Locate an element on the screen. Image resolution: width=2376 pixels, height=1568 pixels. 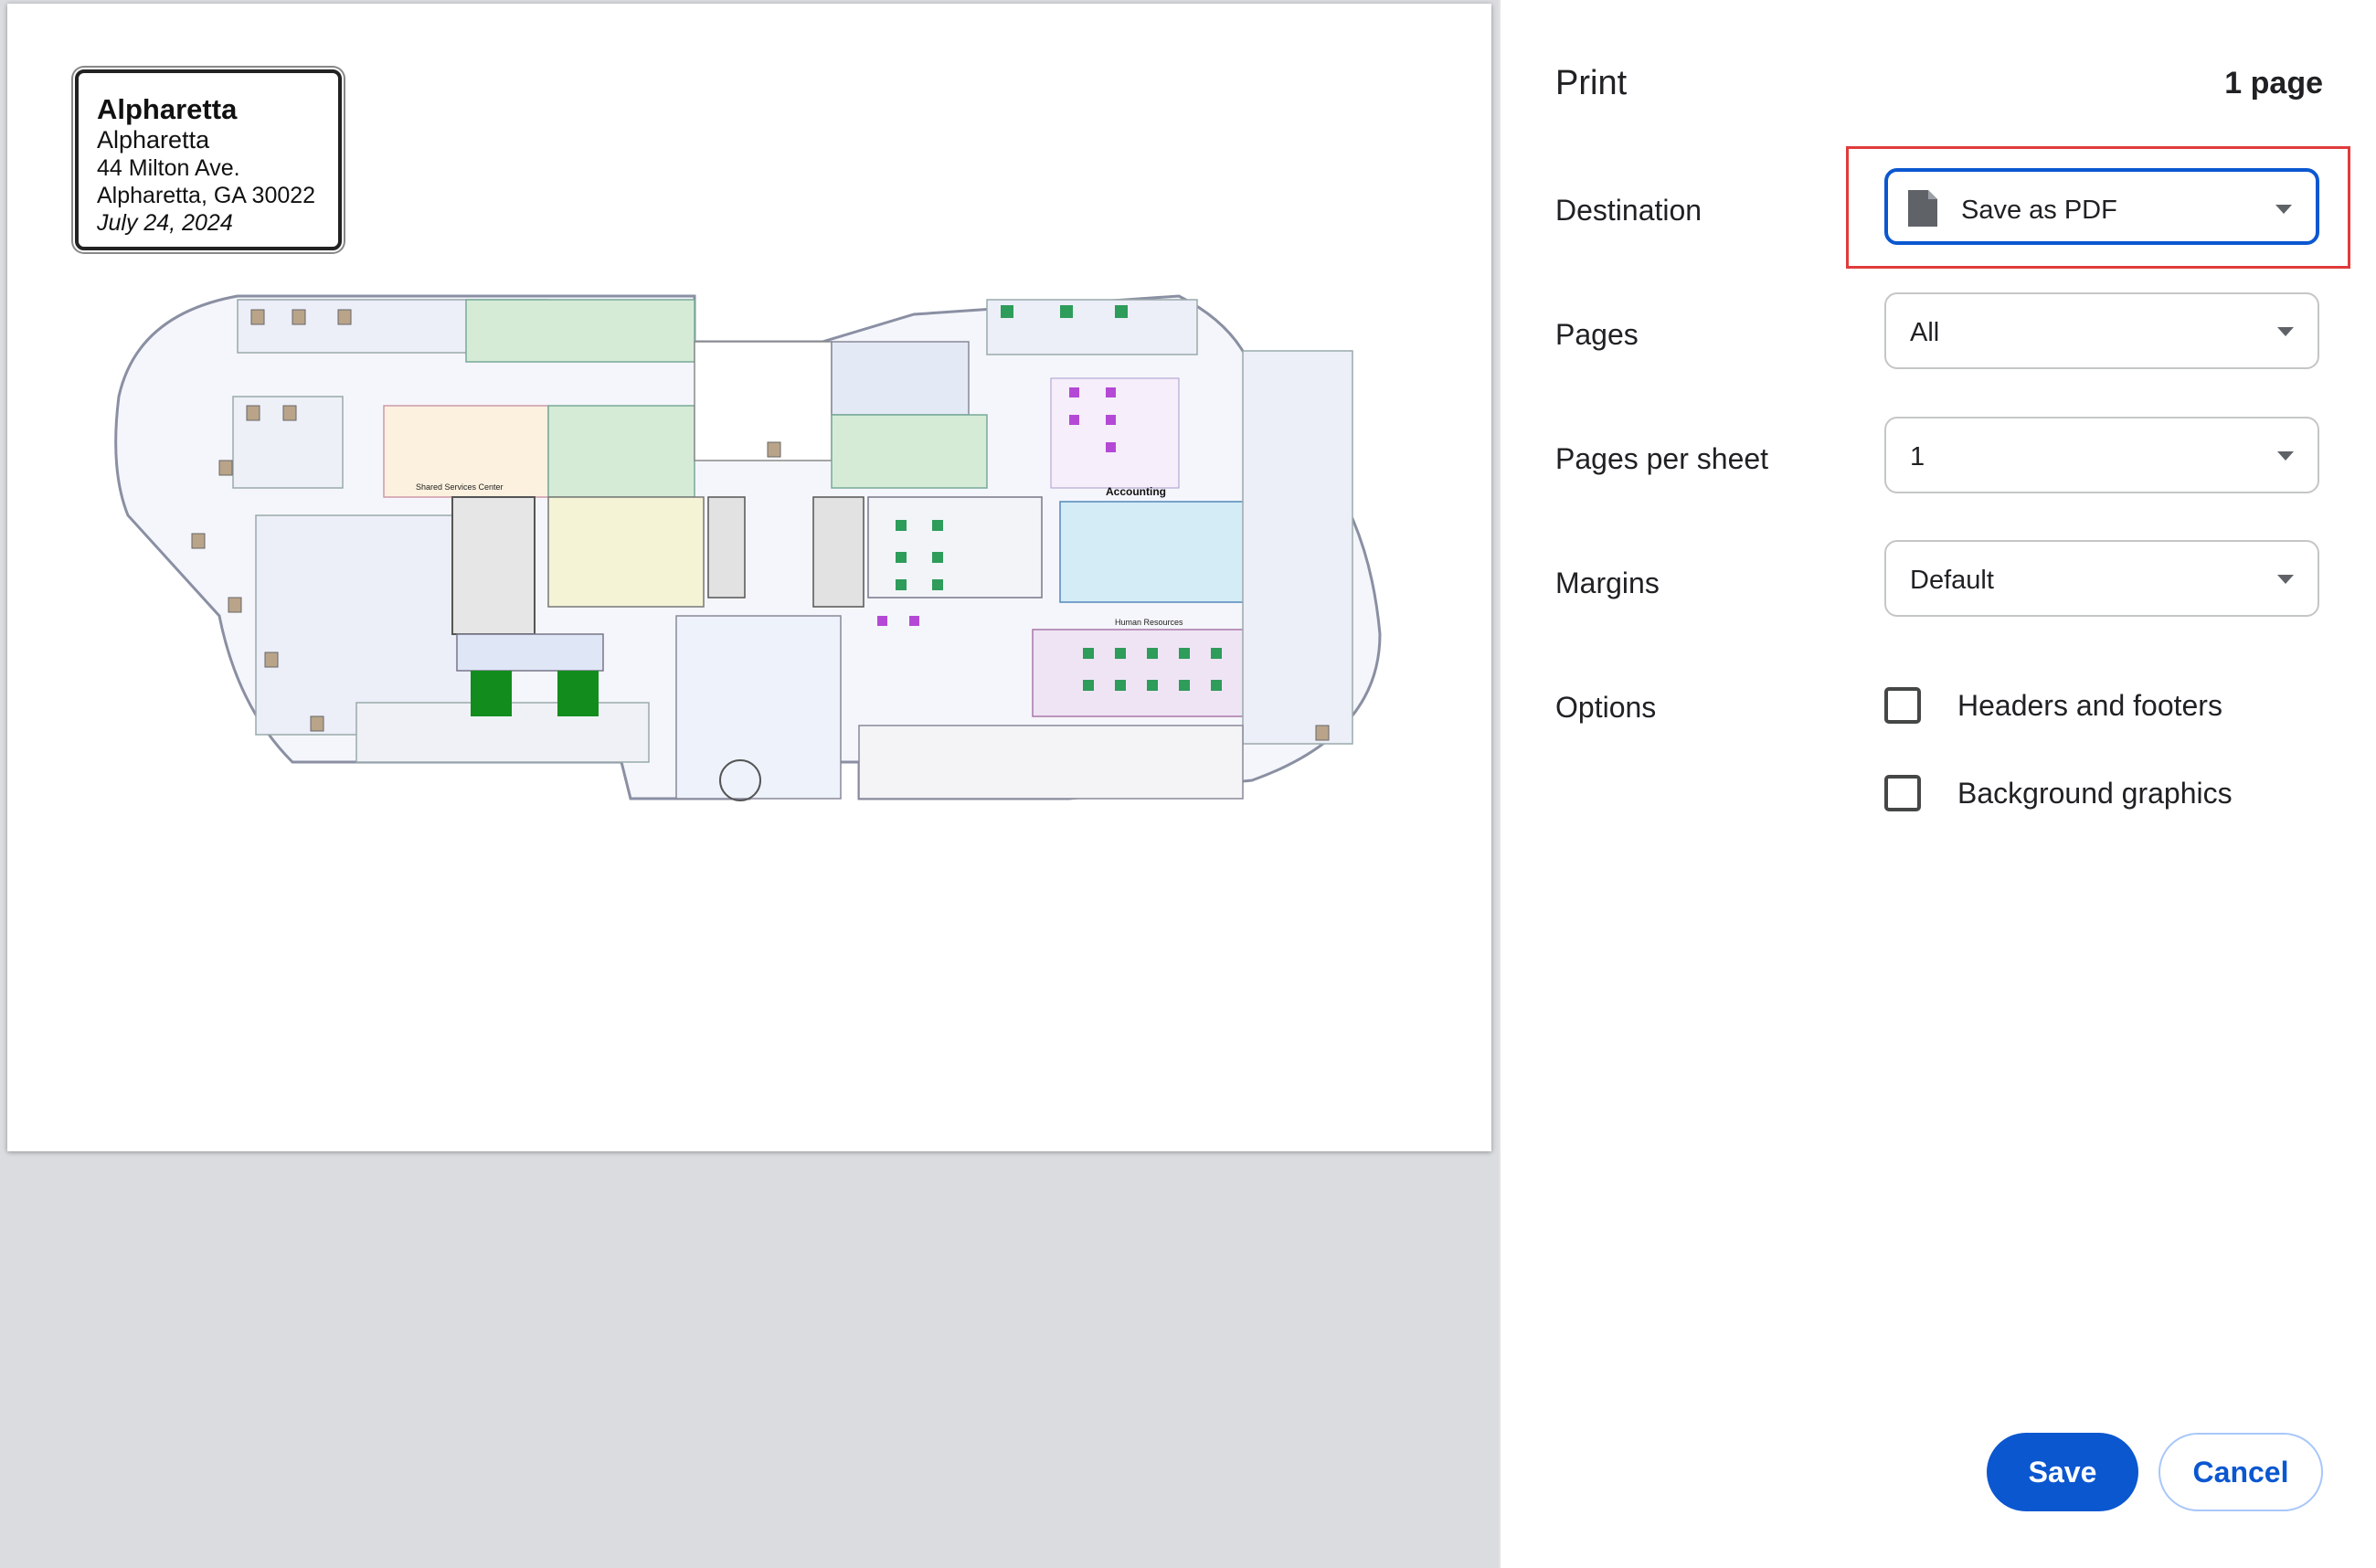
office-block-e is located at coordinates (1297, 547).